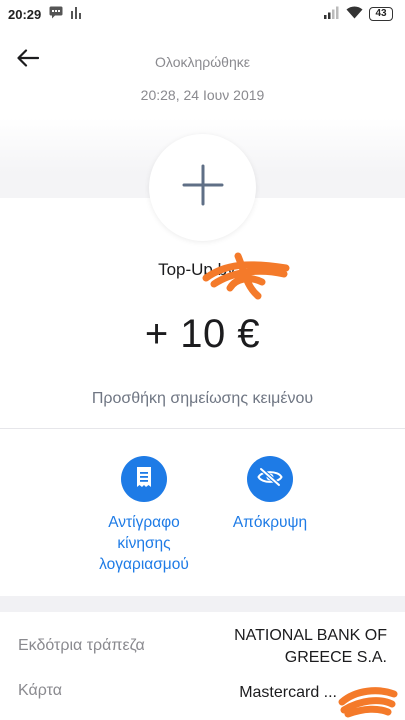  I want to click on transaction-amount: + 10 €, so click(202, 334).